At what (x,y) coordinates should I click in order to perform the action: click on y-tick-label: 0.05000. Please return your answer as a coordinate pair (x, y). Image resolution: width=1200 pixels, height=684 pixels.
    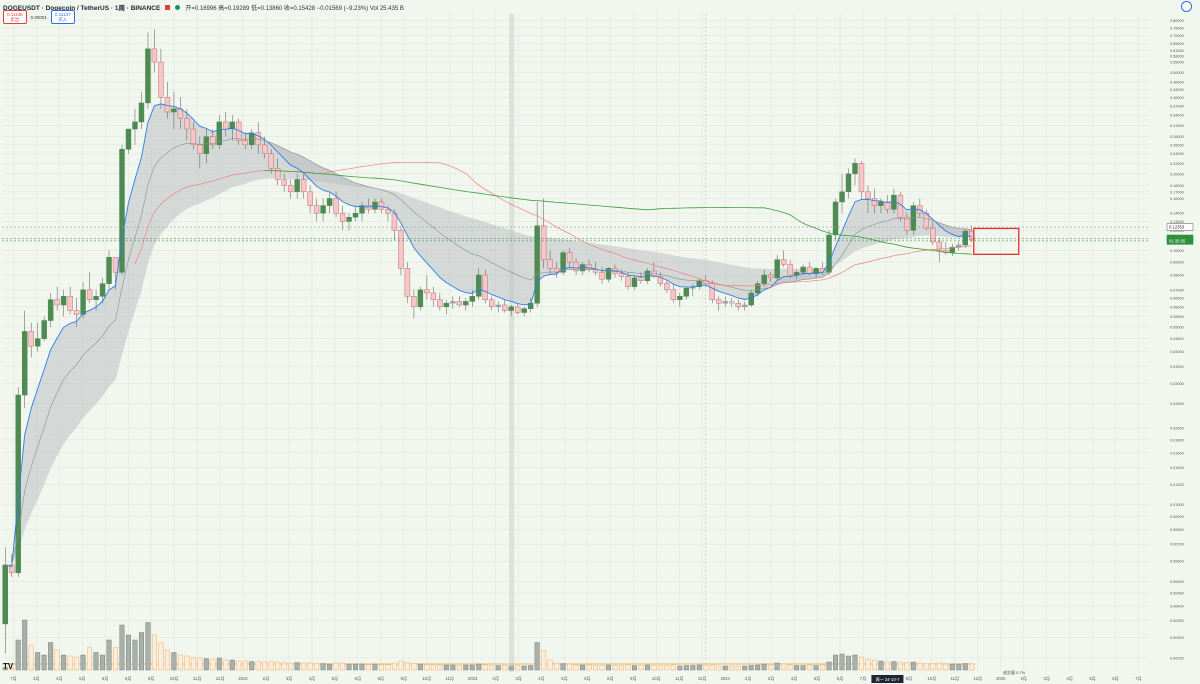
    Looking at the image, I should click on (1177, 327).